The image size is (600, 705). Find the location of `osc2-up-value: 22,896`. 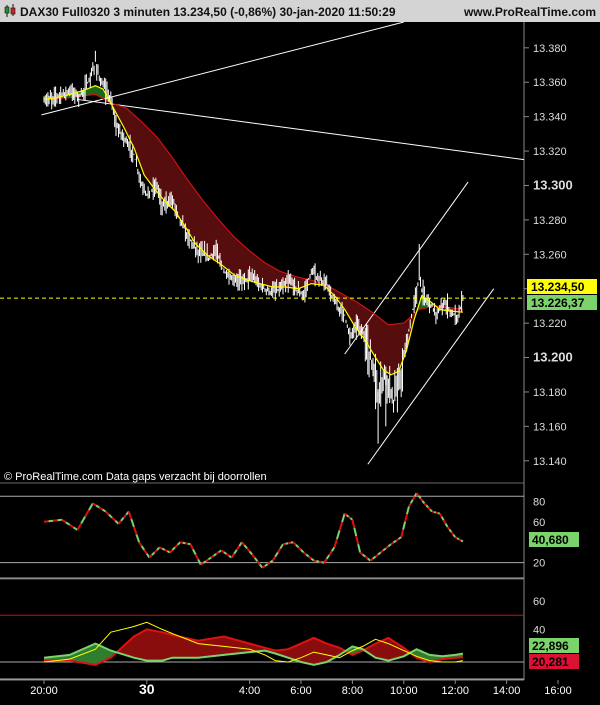

osc2-up-value: 22,896 is located at coordinates (550, 646).